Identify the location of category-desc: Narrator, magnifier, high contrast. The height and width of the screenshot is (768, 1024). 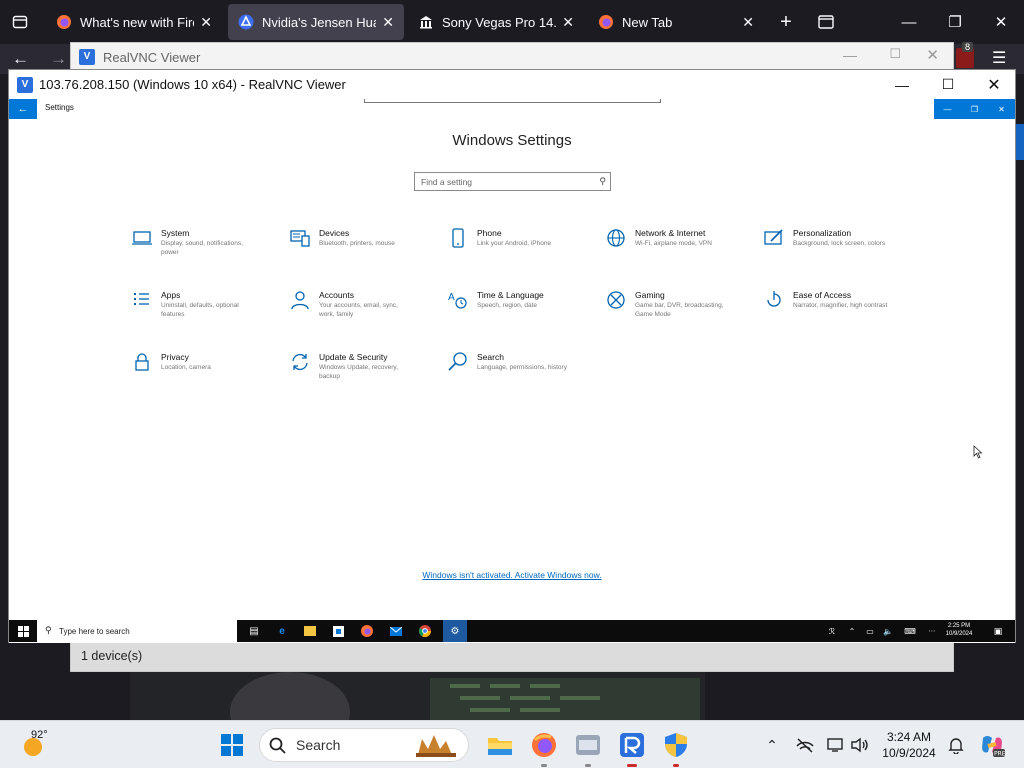
(840, 305).